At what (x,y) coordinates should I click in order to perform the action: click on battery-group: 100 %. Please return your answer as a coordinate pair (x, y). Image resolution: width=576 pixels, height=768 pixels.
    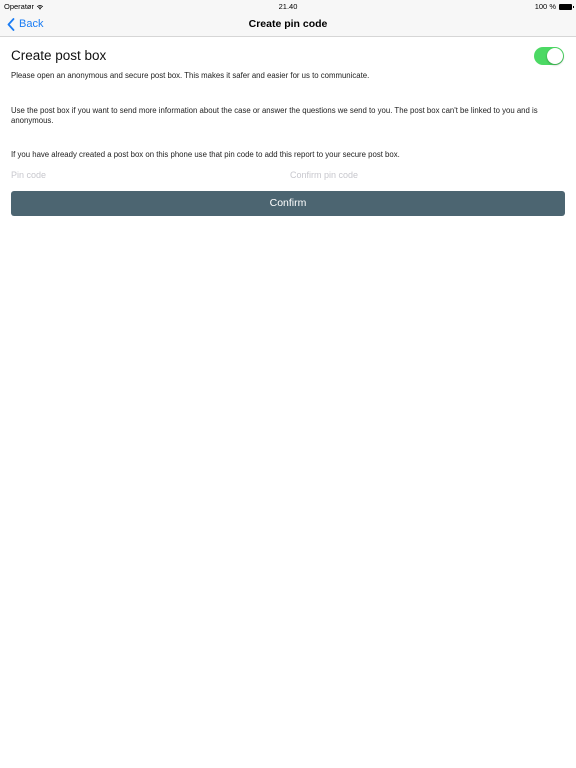
    Looking at the image, I should click on (554, 6).